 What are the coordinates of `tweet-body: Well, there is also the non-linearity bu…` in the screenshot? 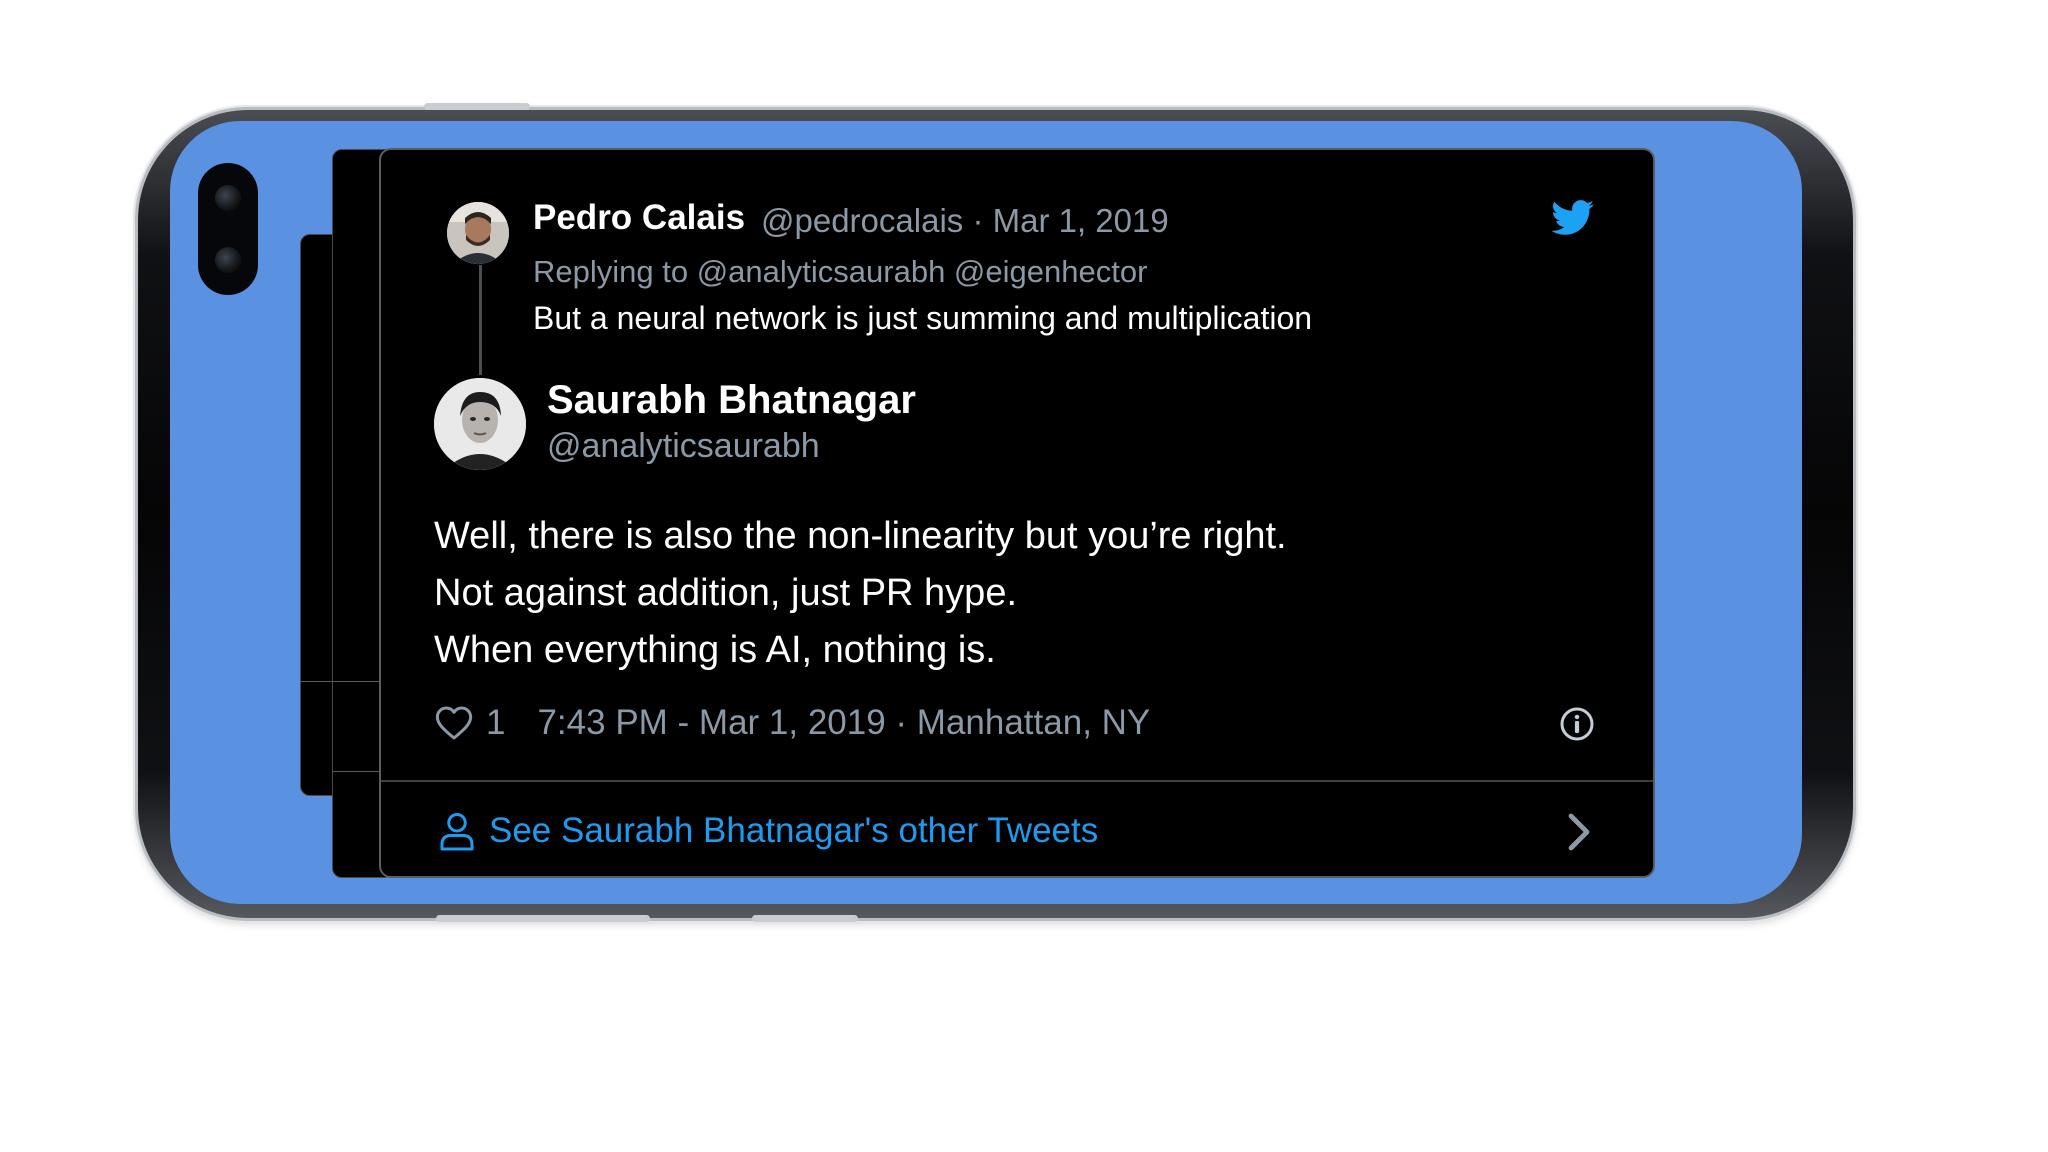 It's located at (860, 593).